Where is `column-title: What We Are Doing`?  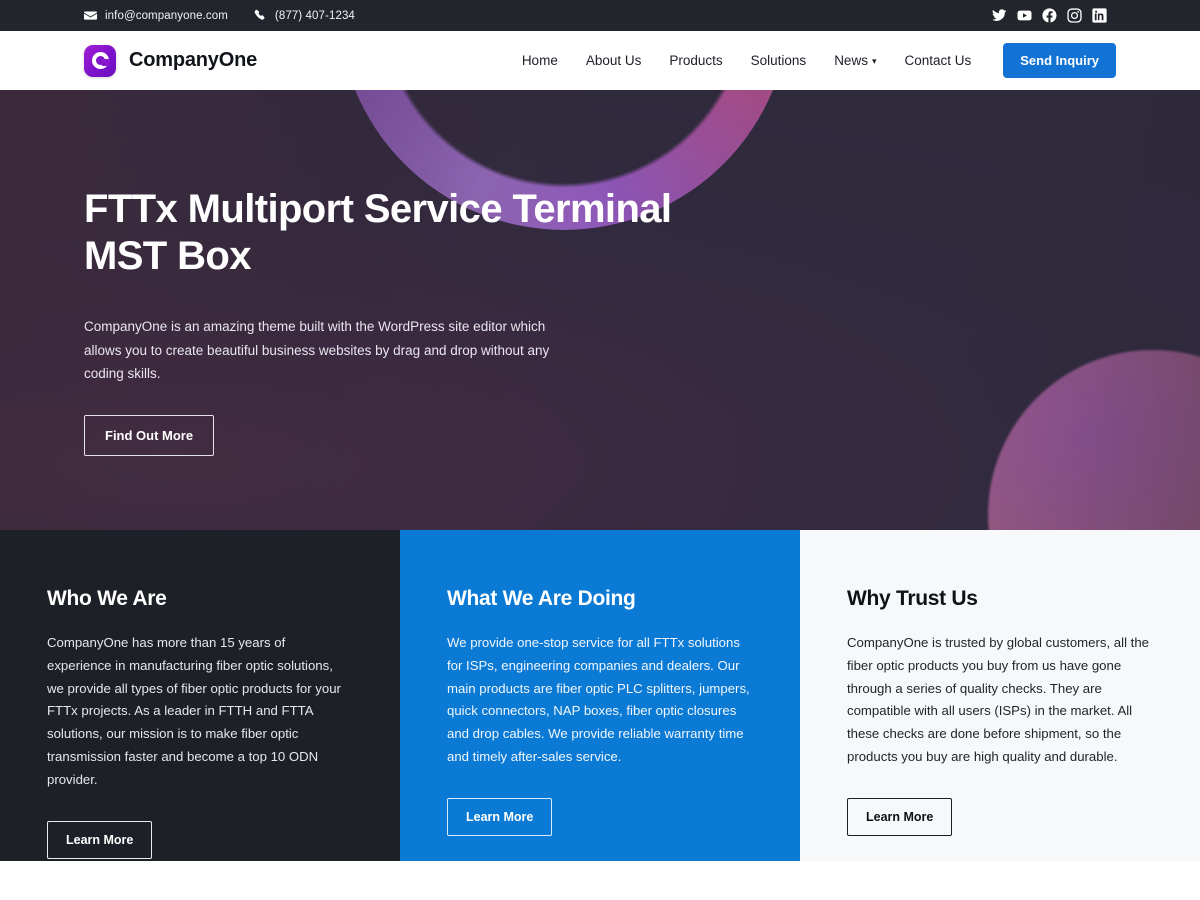
column-title: What We Are Doing is located at coordinates (541, 598).